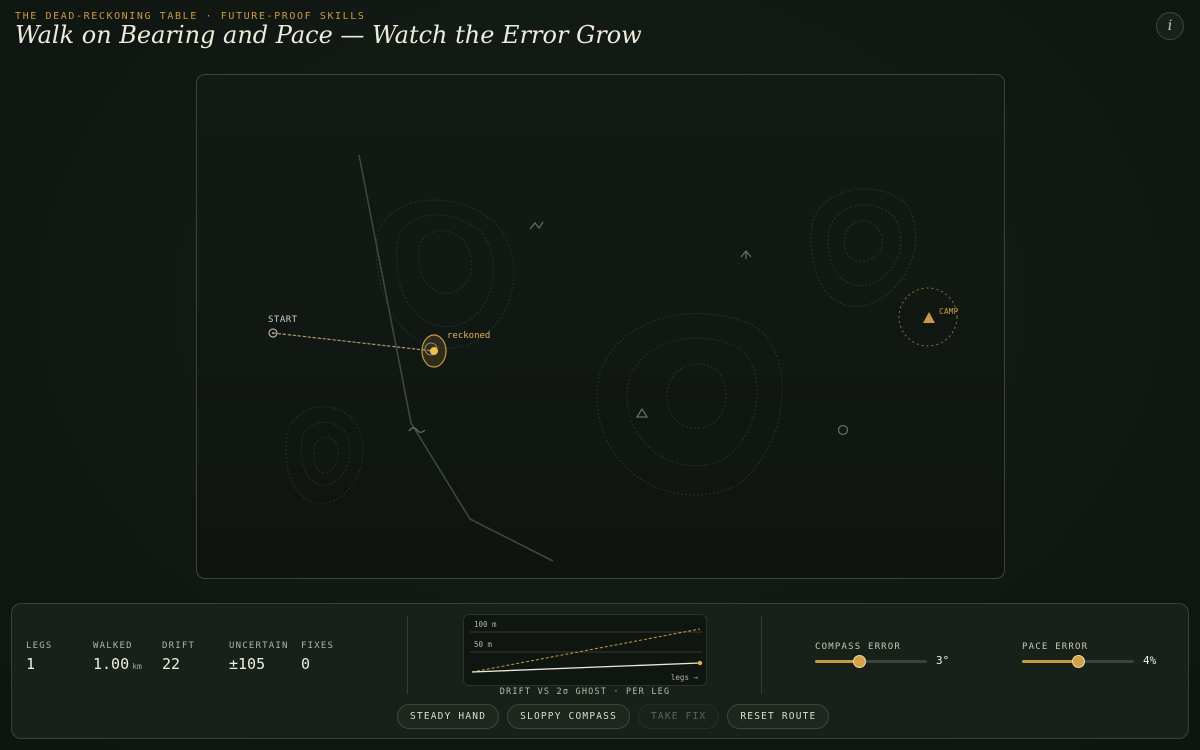 This screenshot has width=1200, height=750. Describe the element at coordinates (434, 351) in the screenshot. I see `reckoned-position-marker` at that location.